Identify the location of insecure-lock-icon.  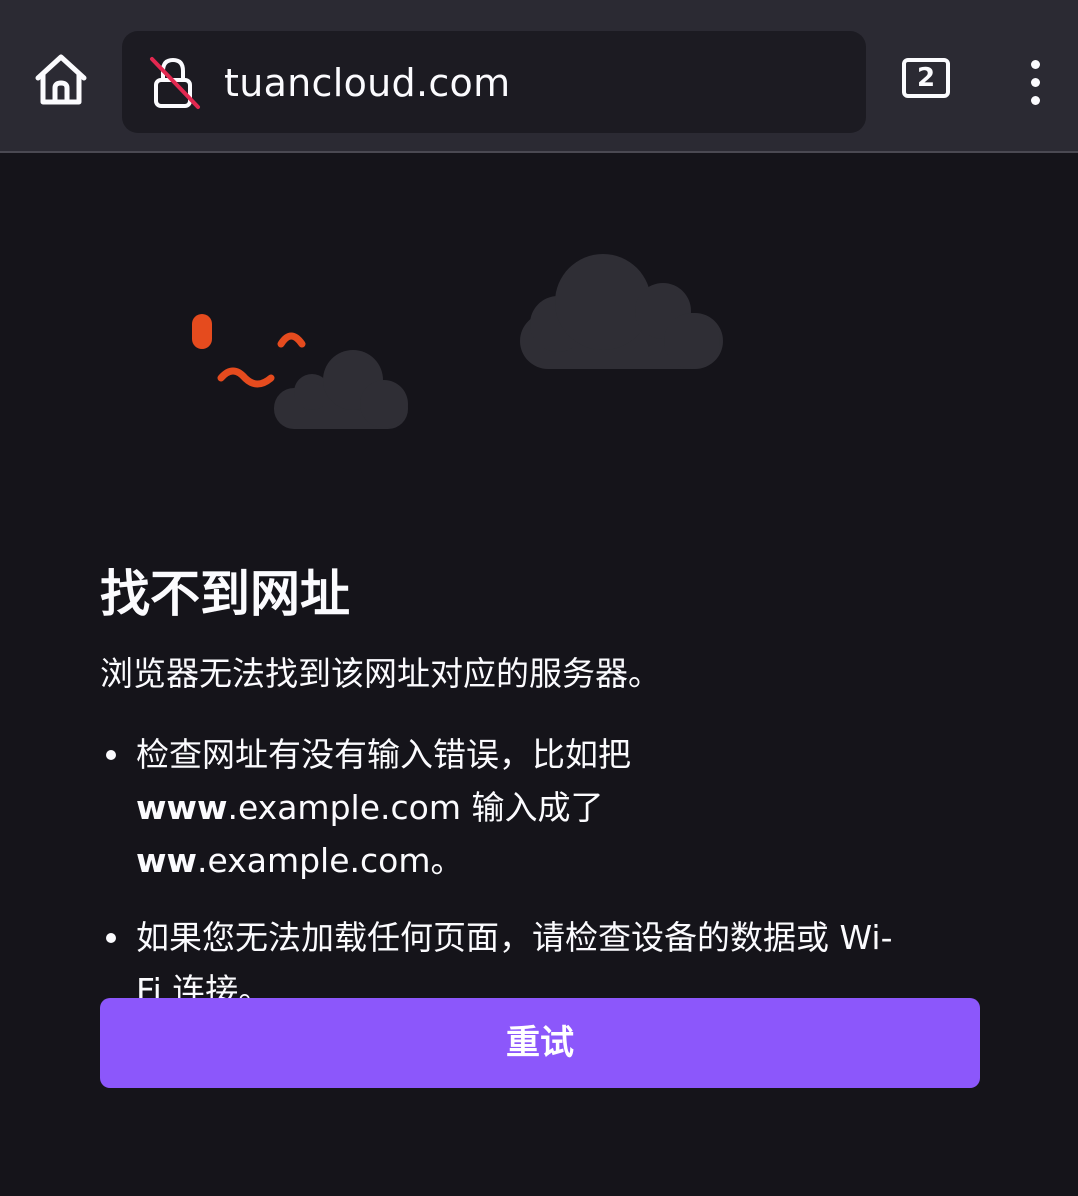
(176, 83).